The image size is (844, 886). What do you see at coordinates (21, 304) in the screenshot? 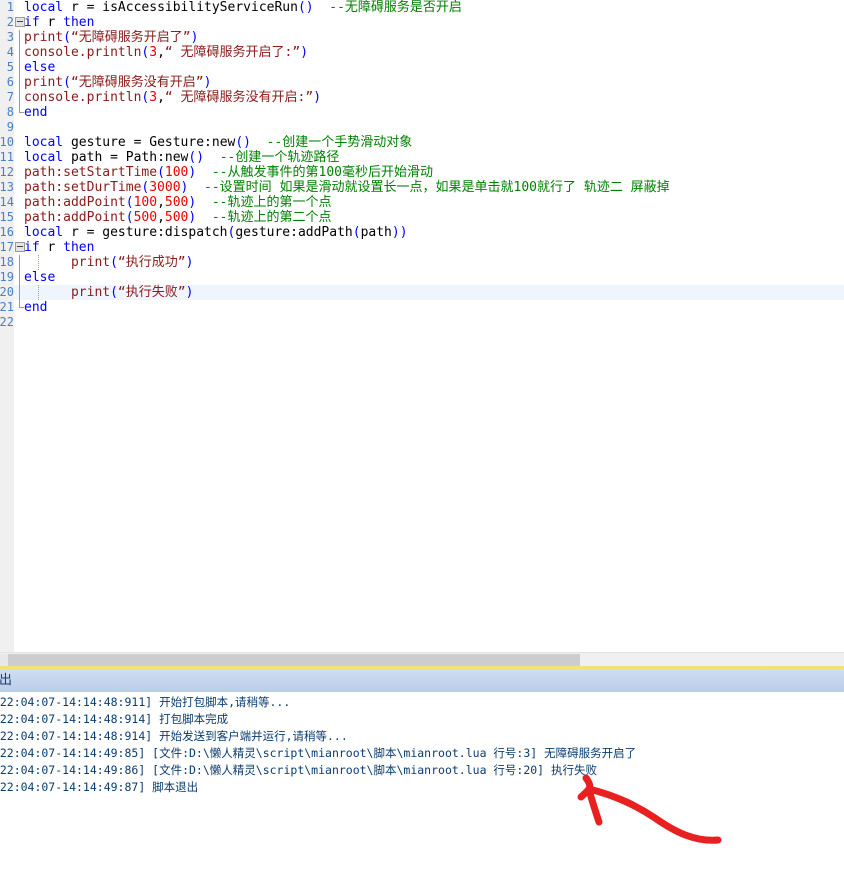
I see `fold-end-marker` at bounding box center [21, 304].